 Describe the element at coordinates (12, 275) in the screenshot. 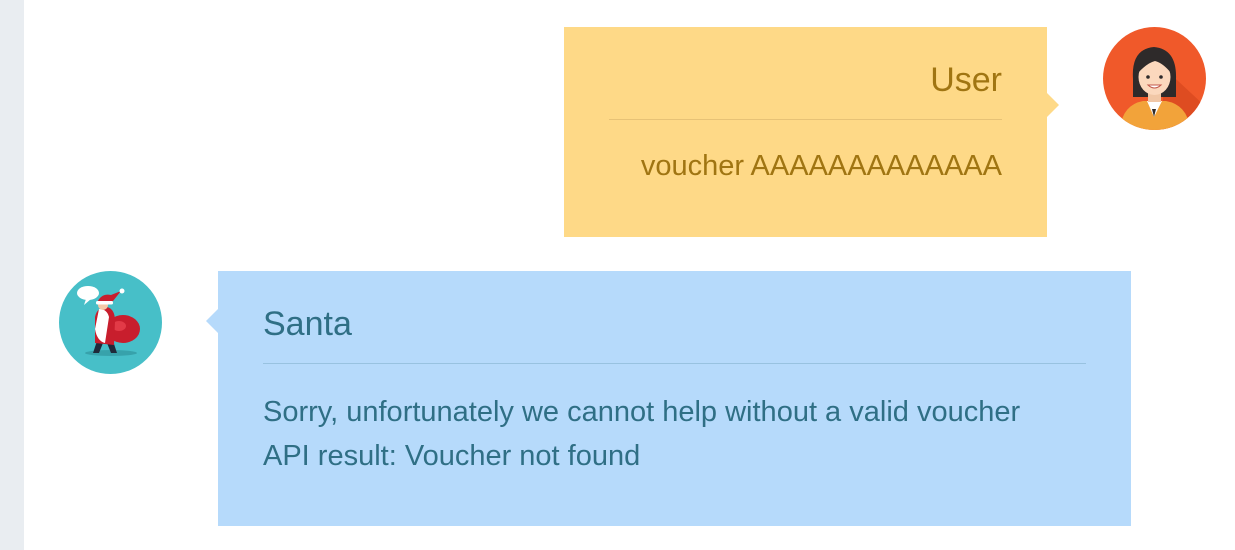

I see `left-rail` at that location.